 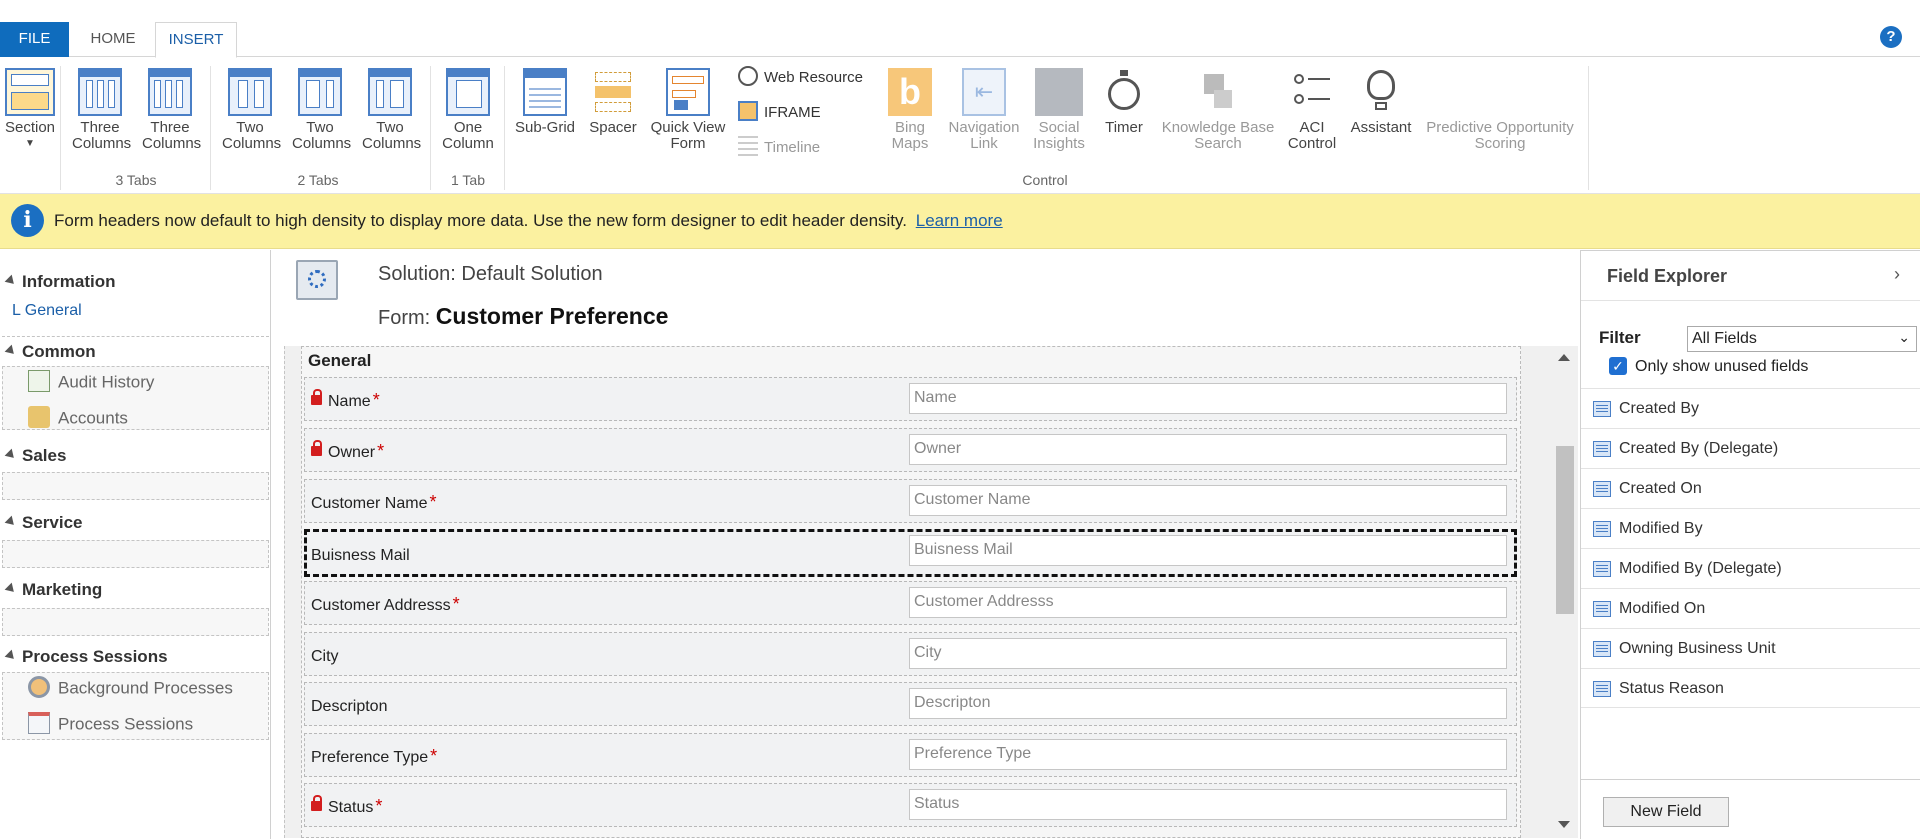 What do you see at coordinates (345, 400) in the screenshot?
I see `field-label: Name *` at bounding box center [345, 400].